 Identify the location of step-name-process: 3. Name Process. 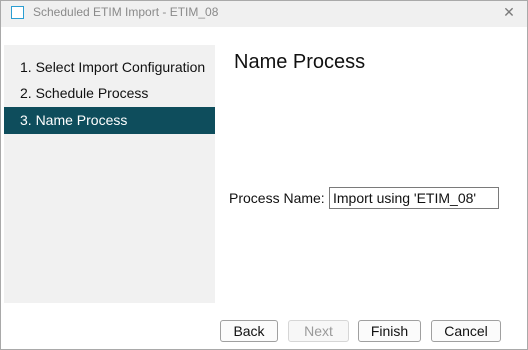
(109, 120).